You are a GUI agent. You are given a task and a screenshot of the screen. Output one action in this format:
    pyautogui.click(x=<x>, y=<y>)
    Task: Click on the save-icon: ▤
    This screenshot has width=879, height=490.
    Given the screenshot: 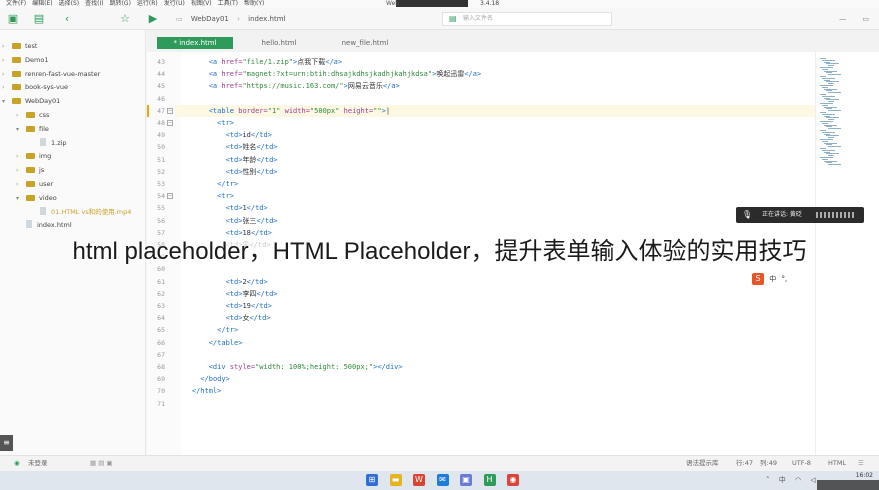 What is the action you would take?
    pyautogui.click(x=39, y=19)
    